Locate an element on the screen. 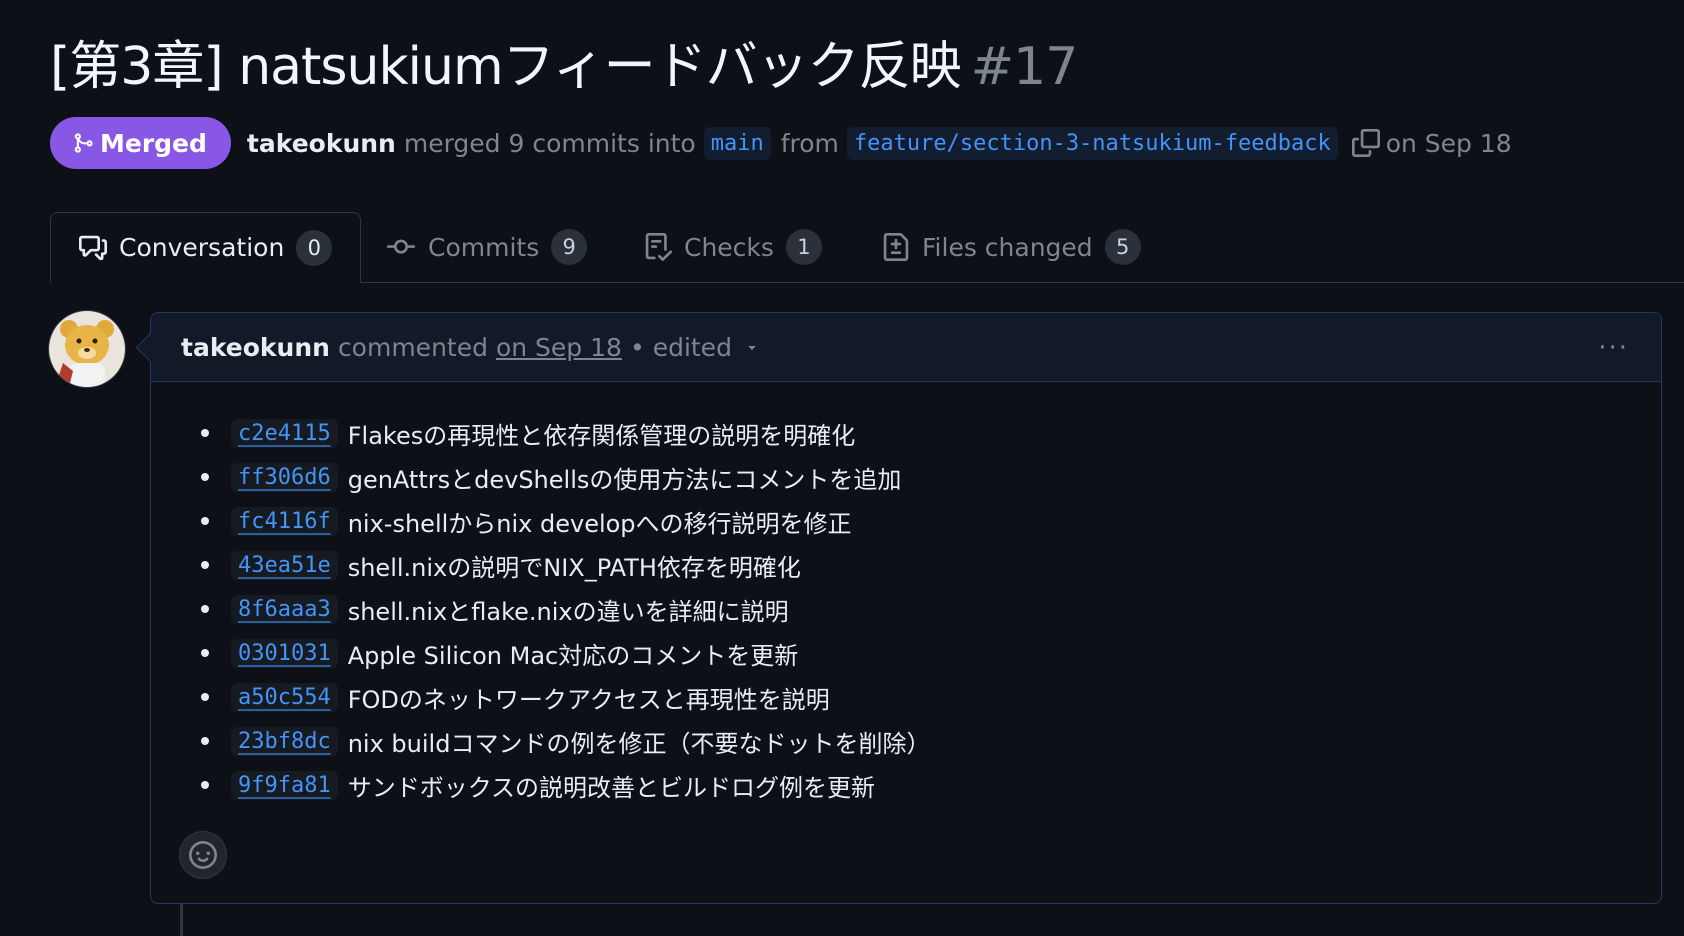  tab-conversation: Conversation 0 is located at coordinates (206, 247).